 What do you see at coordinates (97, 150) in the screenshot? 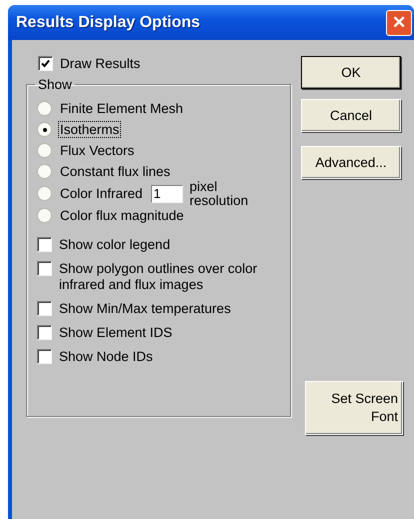
I see `radio-label: Flux Vectors` at bounding box center [97, 150].